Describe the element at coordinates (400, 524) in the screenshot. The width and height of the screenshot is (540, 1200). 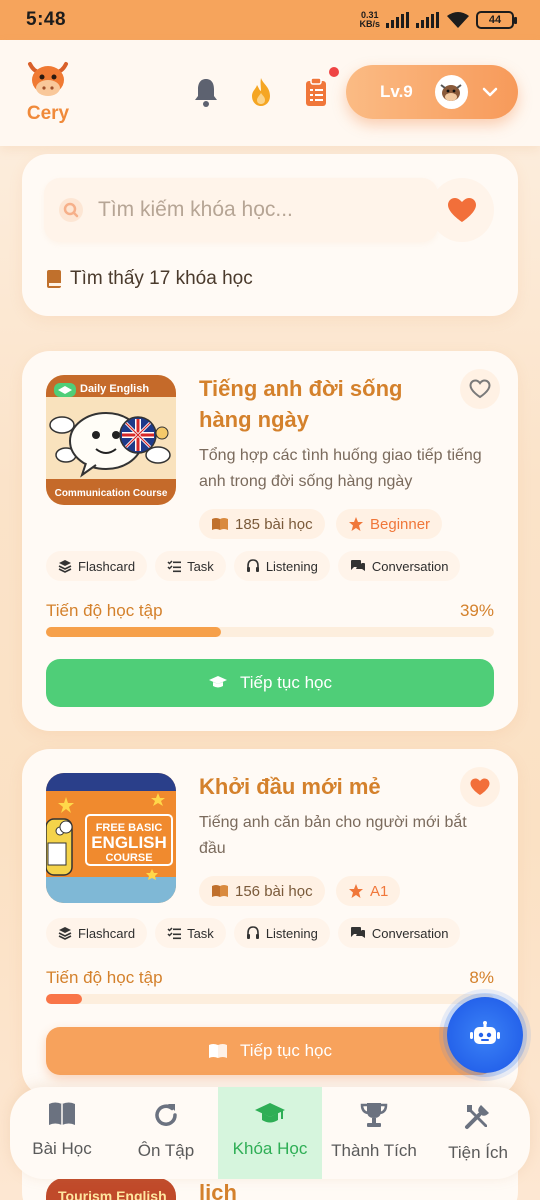
I see `course-level: Beginner` at that location.